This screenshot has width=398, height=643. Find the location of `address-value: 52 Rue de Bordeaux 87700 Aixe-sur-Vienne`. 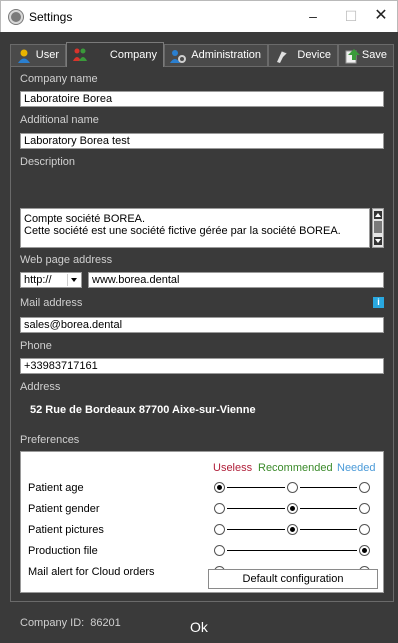

address-value: 52 Rue de Bordeaux 87700 Aixe-sur-Vienne is located at coordinates (143, 410).